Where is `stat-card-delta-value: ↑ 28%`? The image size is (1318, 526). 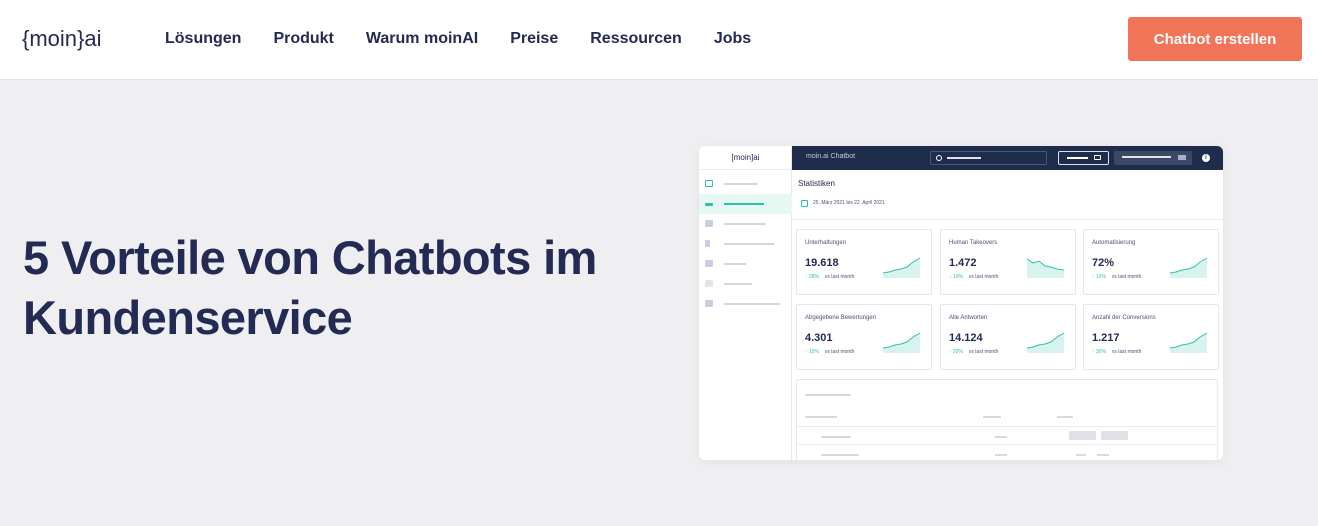 stat-card-delta-value: ↑ 28% is located at coordinates (812, 277).